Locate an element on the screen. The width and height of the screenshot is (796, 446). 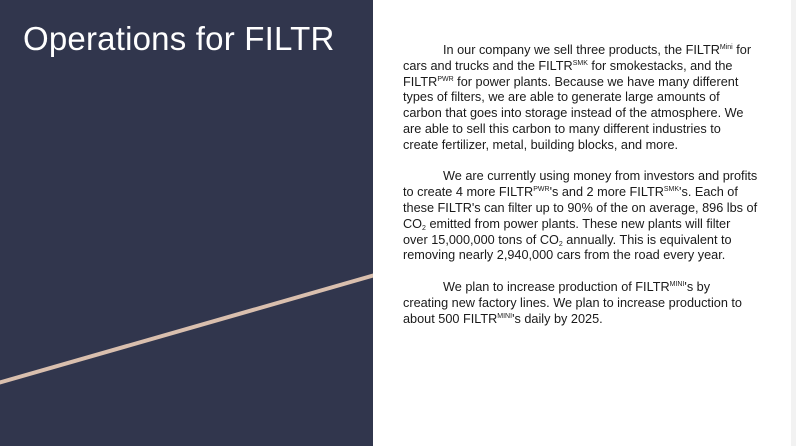
superscript: Mini is located at coordinates (726, 47).